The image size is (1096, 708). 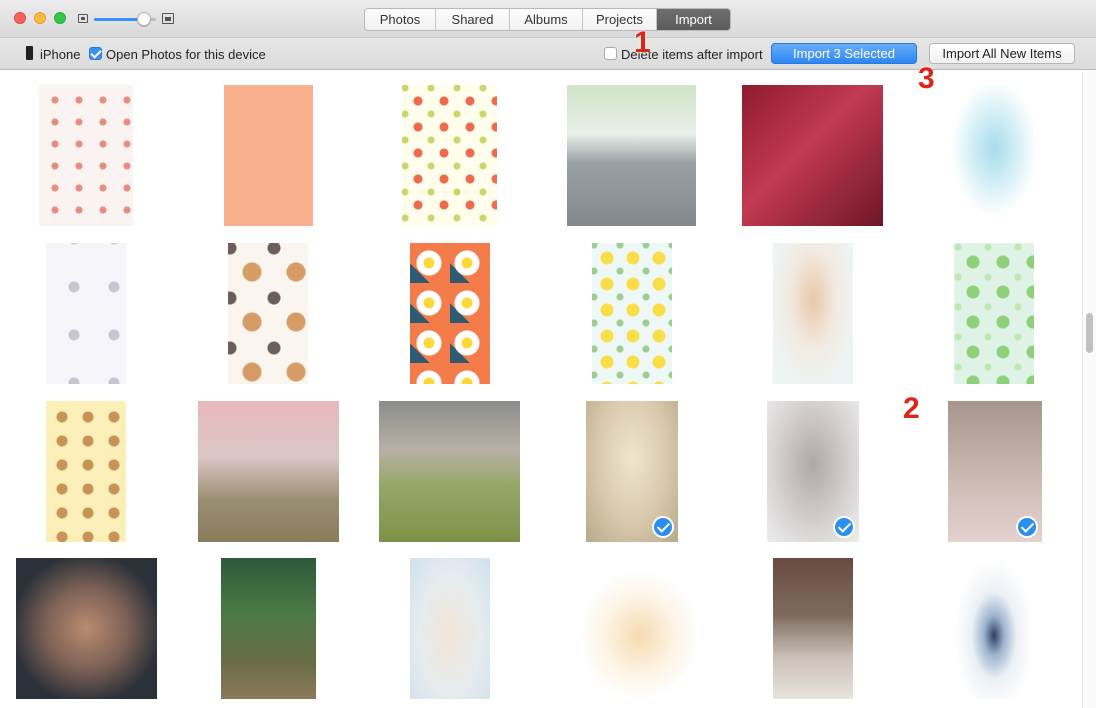 What do you see at coordinates (29, 53) in the screenshot?
I see `iphone-icon` at bounding box center [29, 53].